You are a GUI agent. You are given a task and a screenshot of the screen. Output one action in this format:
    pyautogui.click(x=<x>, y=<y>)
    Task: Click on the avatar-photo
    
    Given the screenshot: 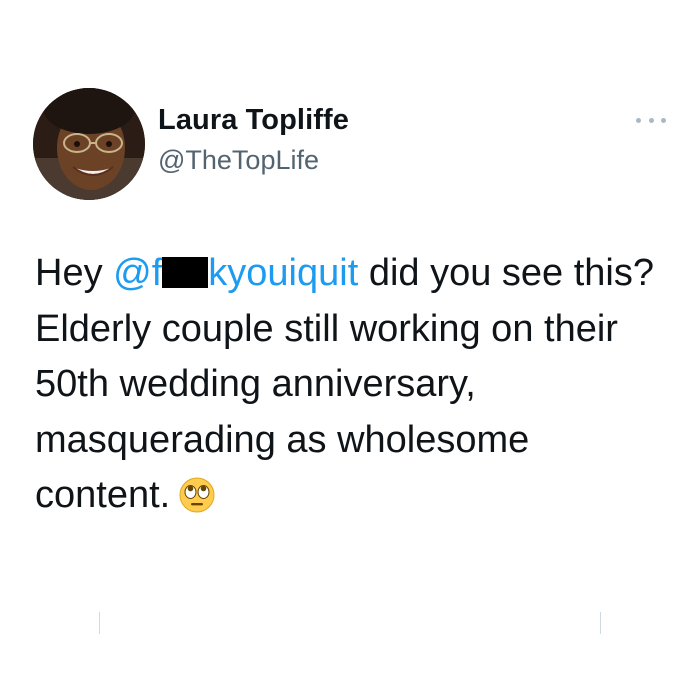 What is the action you would take?
    pyautogui.click(x=89, y=144)
    